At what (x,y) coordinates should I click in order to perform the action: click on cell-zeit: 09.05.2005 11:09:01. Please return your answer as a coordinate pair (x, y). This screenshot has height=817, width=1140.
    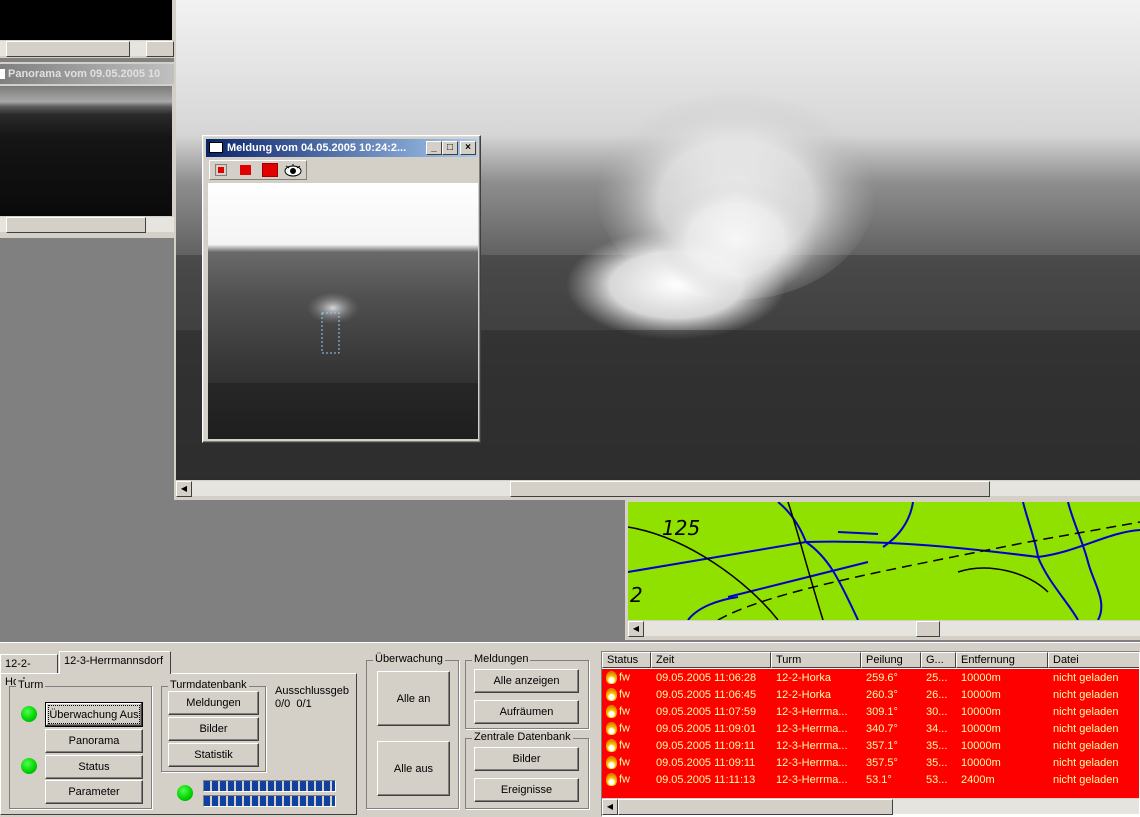
    Looking at the image, I should click on (706, 728).